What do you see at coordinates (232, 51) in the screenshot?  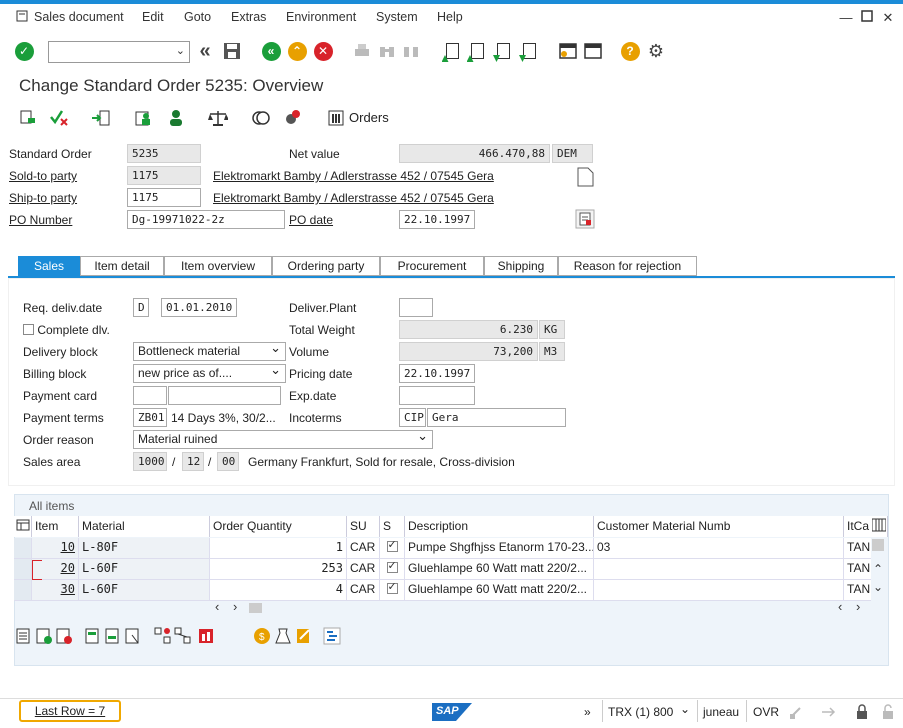 I see `save-icon` at bounding box center [232, 51].